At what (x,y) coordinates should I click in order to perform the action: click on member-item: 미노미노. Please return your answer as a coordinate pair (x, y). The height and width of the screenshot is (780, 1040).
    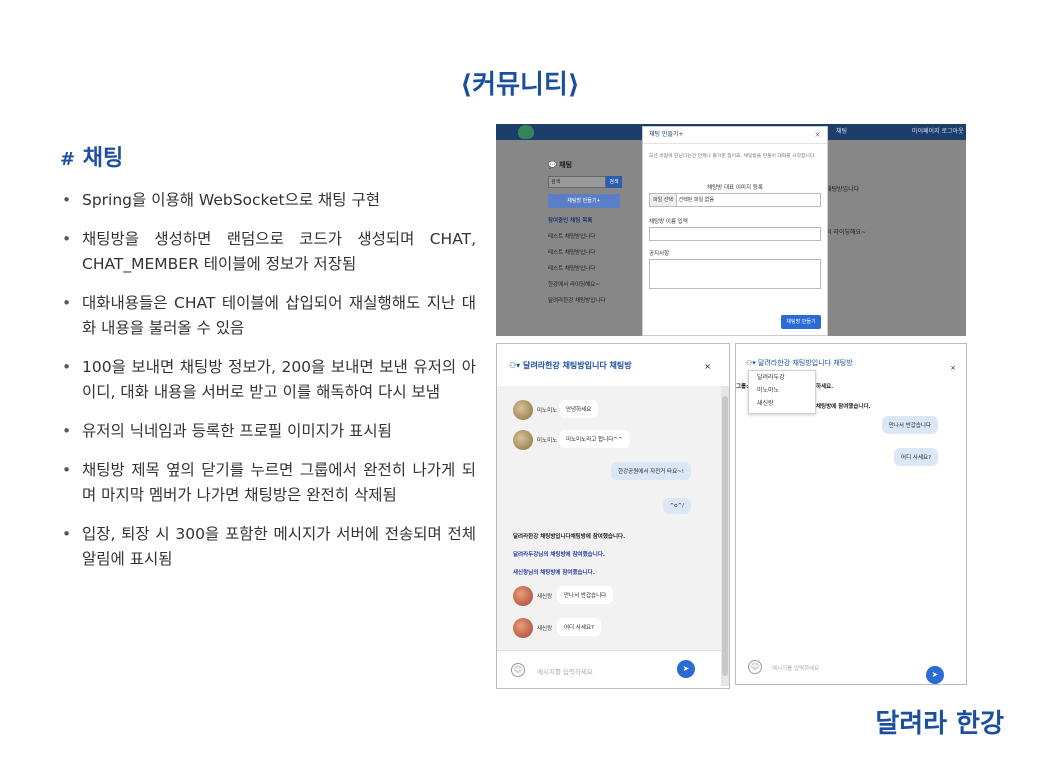
    Looking at the image, I should click on (782, 390).